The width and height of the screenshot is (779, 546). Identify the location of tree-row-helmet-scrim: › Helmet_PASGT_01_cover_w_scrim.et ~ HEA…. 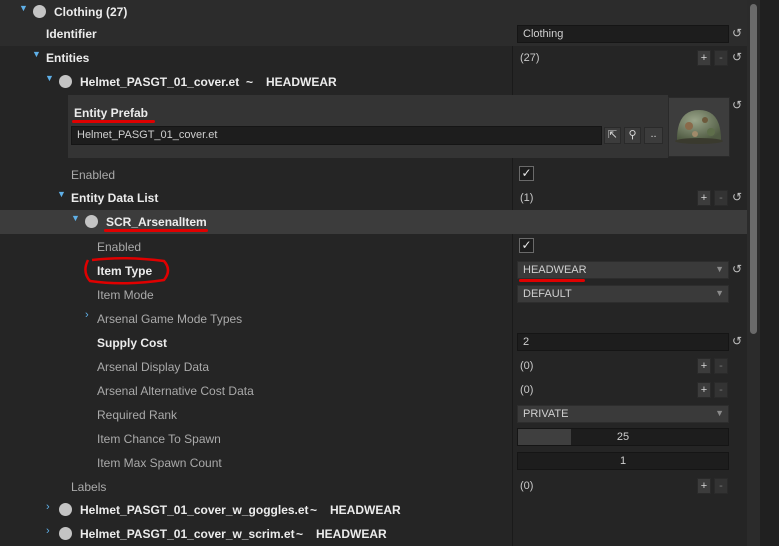
(373, 534).